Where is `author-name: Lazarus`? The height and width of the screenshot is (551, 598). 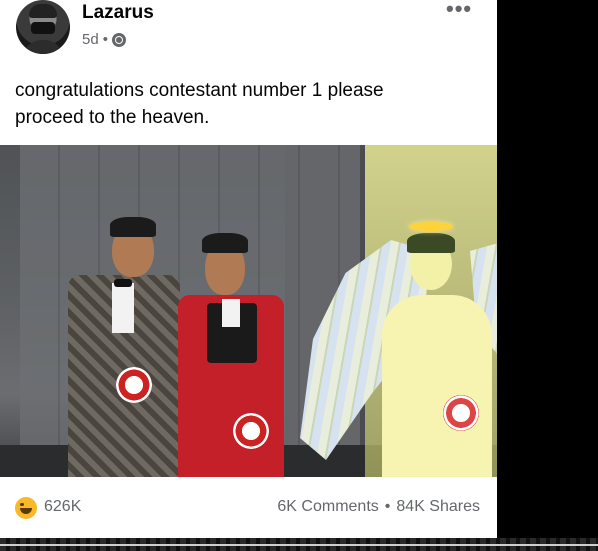 author-name: Lazarus is located at coordinates (118, 13).